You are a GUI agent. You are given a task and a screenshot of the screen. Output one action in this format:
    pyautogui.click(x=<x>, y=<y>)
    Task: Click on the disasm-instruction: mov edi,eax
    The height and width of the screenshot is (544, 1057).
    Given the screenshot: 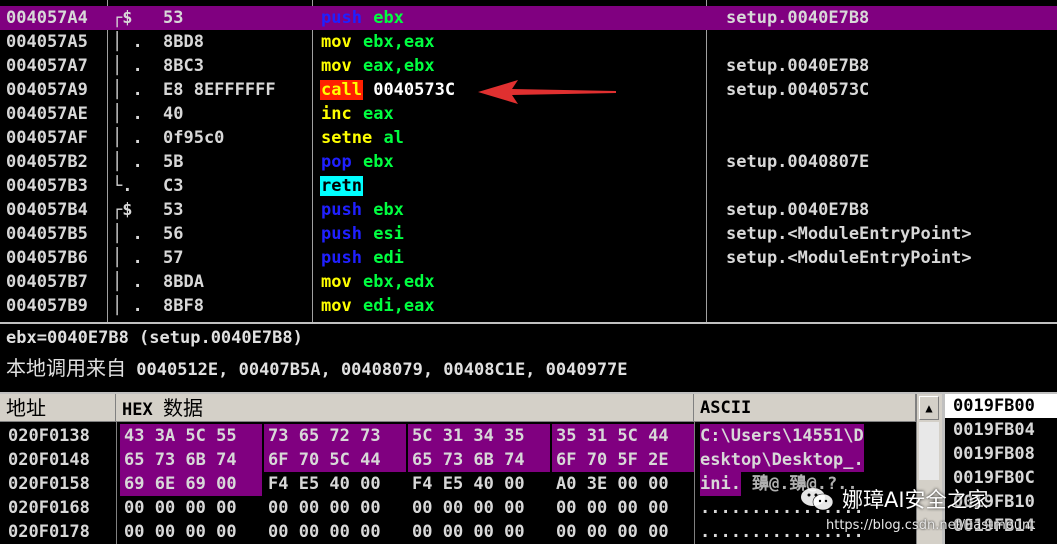 What is the action you would take?
    pyautogui.click(x=377, y=306)
    